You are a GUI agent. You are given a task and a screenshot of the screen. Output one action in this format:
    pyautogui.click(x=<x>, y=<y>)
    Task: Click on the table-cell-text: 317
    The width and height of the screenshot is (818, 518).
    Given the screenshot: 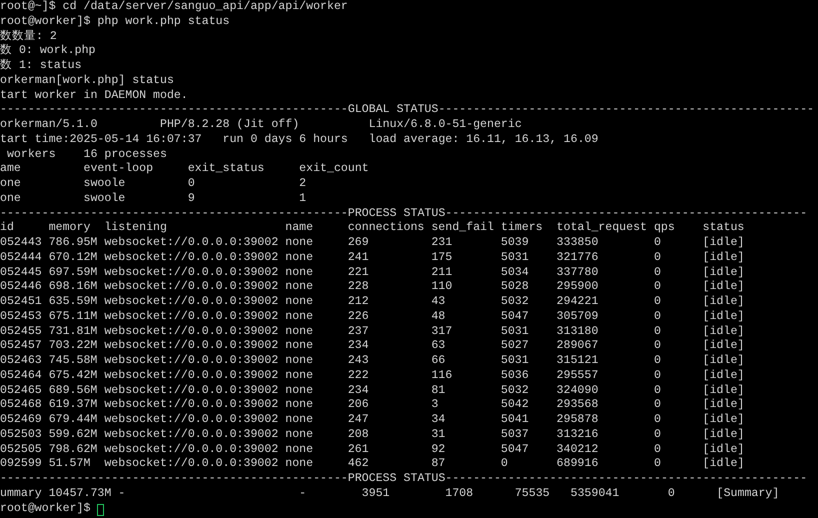 What is the action you would take?
    pyautogui.click(x=442, y=332)
    